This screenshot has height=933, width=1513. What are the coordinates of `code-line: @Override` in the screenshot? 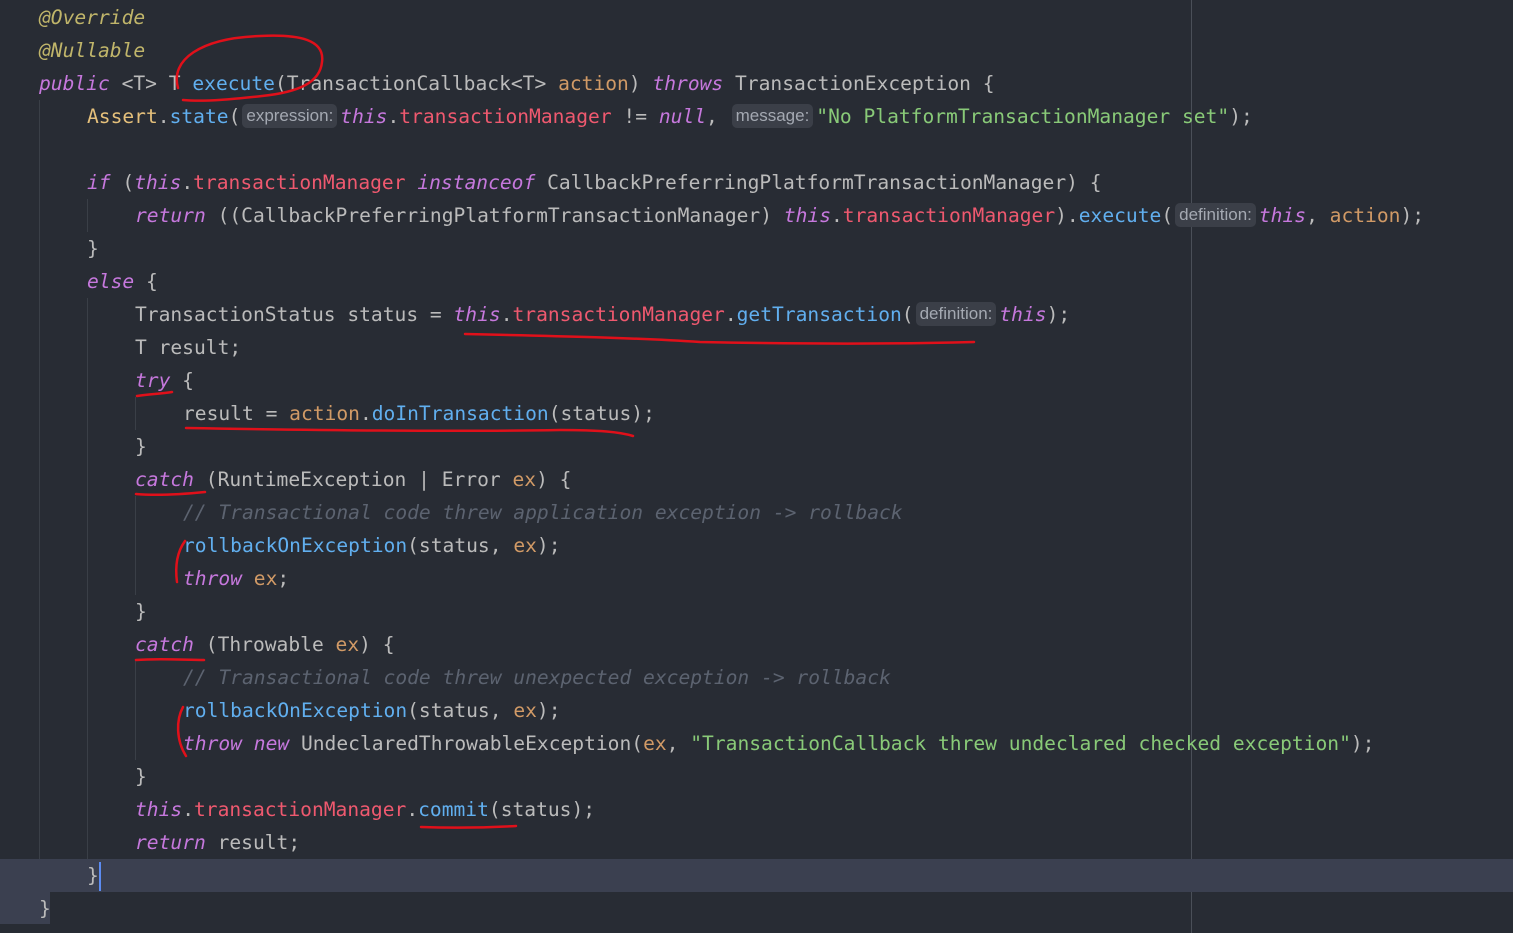 It's located at (756, 17).